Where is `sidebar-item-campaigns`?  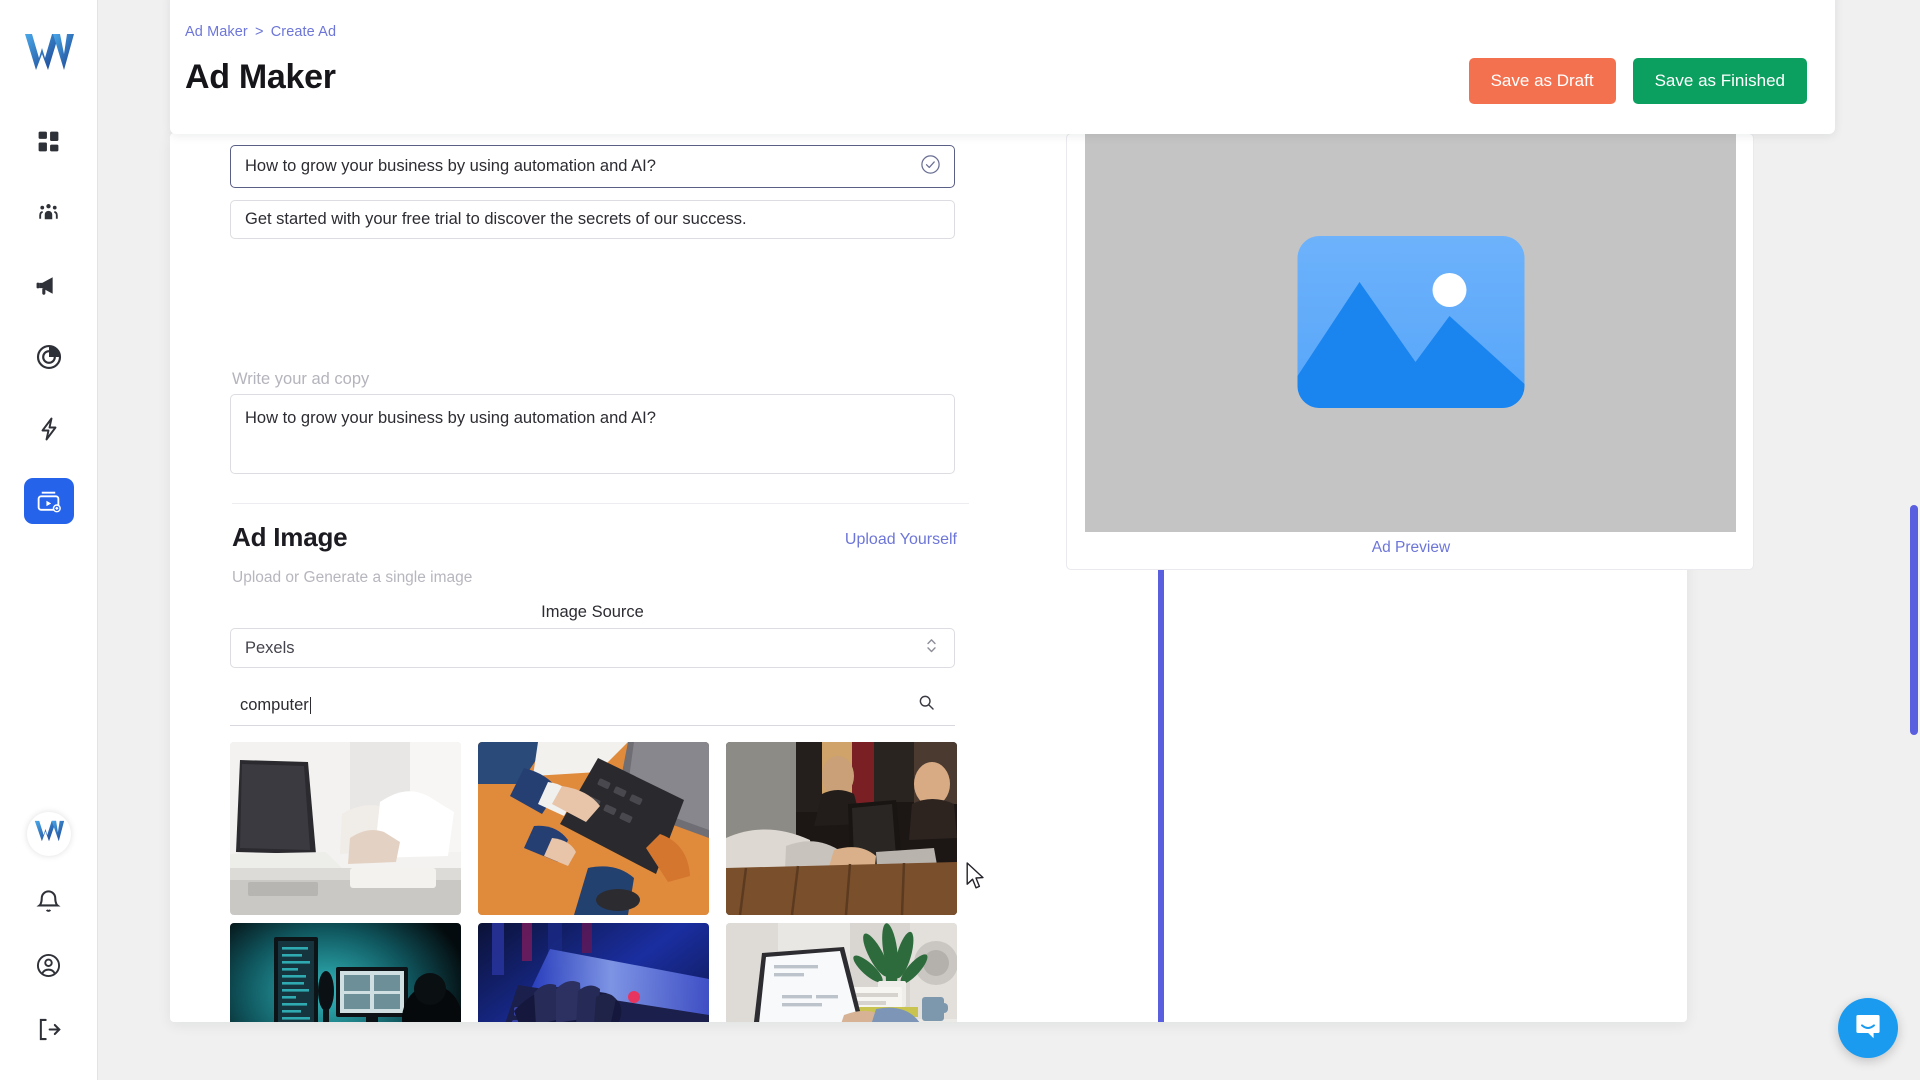 sidebar-item-campaigns is located at coordinates (49, 285).